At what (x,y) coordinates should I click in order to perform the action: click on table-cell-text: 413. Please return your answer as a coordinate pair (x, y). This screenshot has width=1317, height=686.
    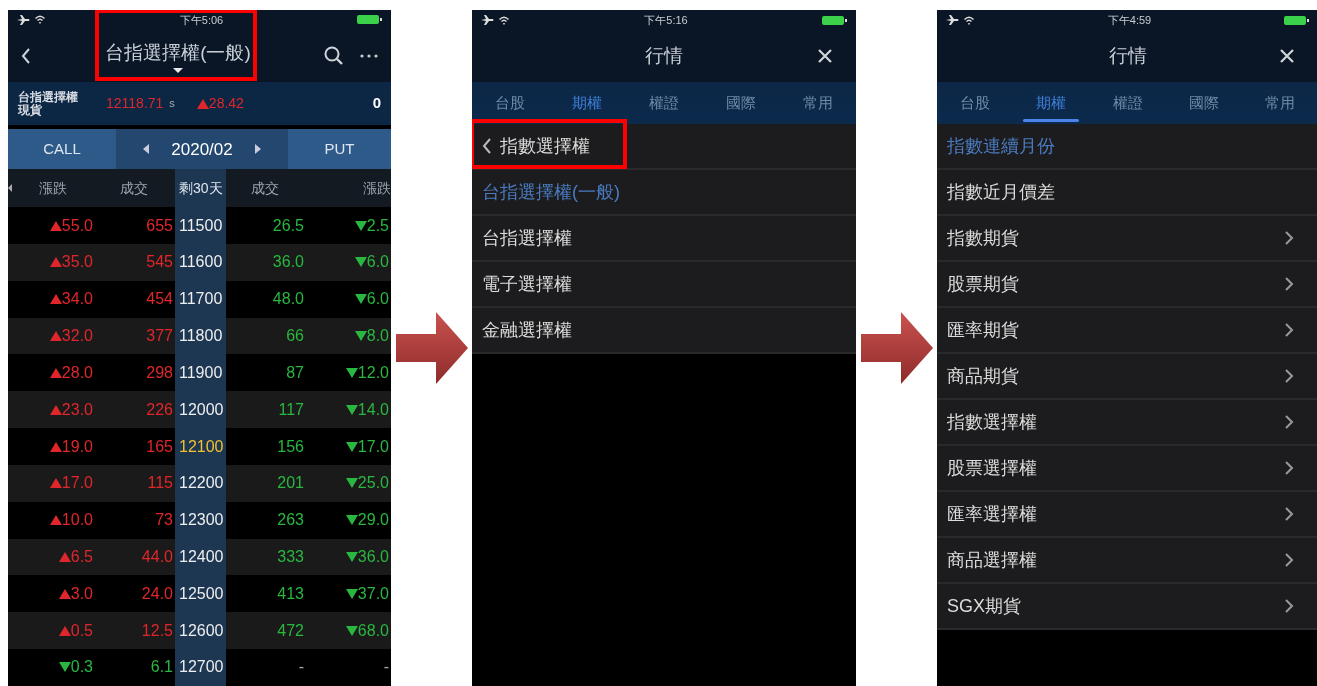
    Looking at the image, I should click on (290, 593).